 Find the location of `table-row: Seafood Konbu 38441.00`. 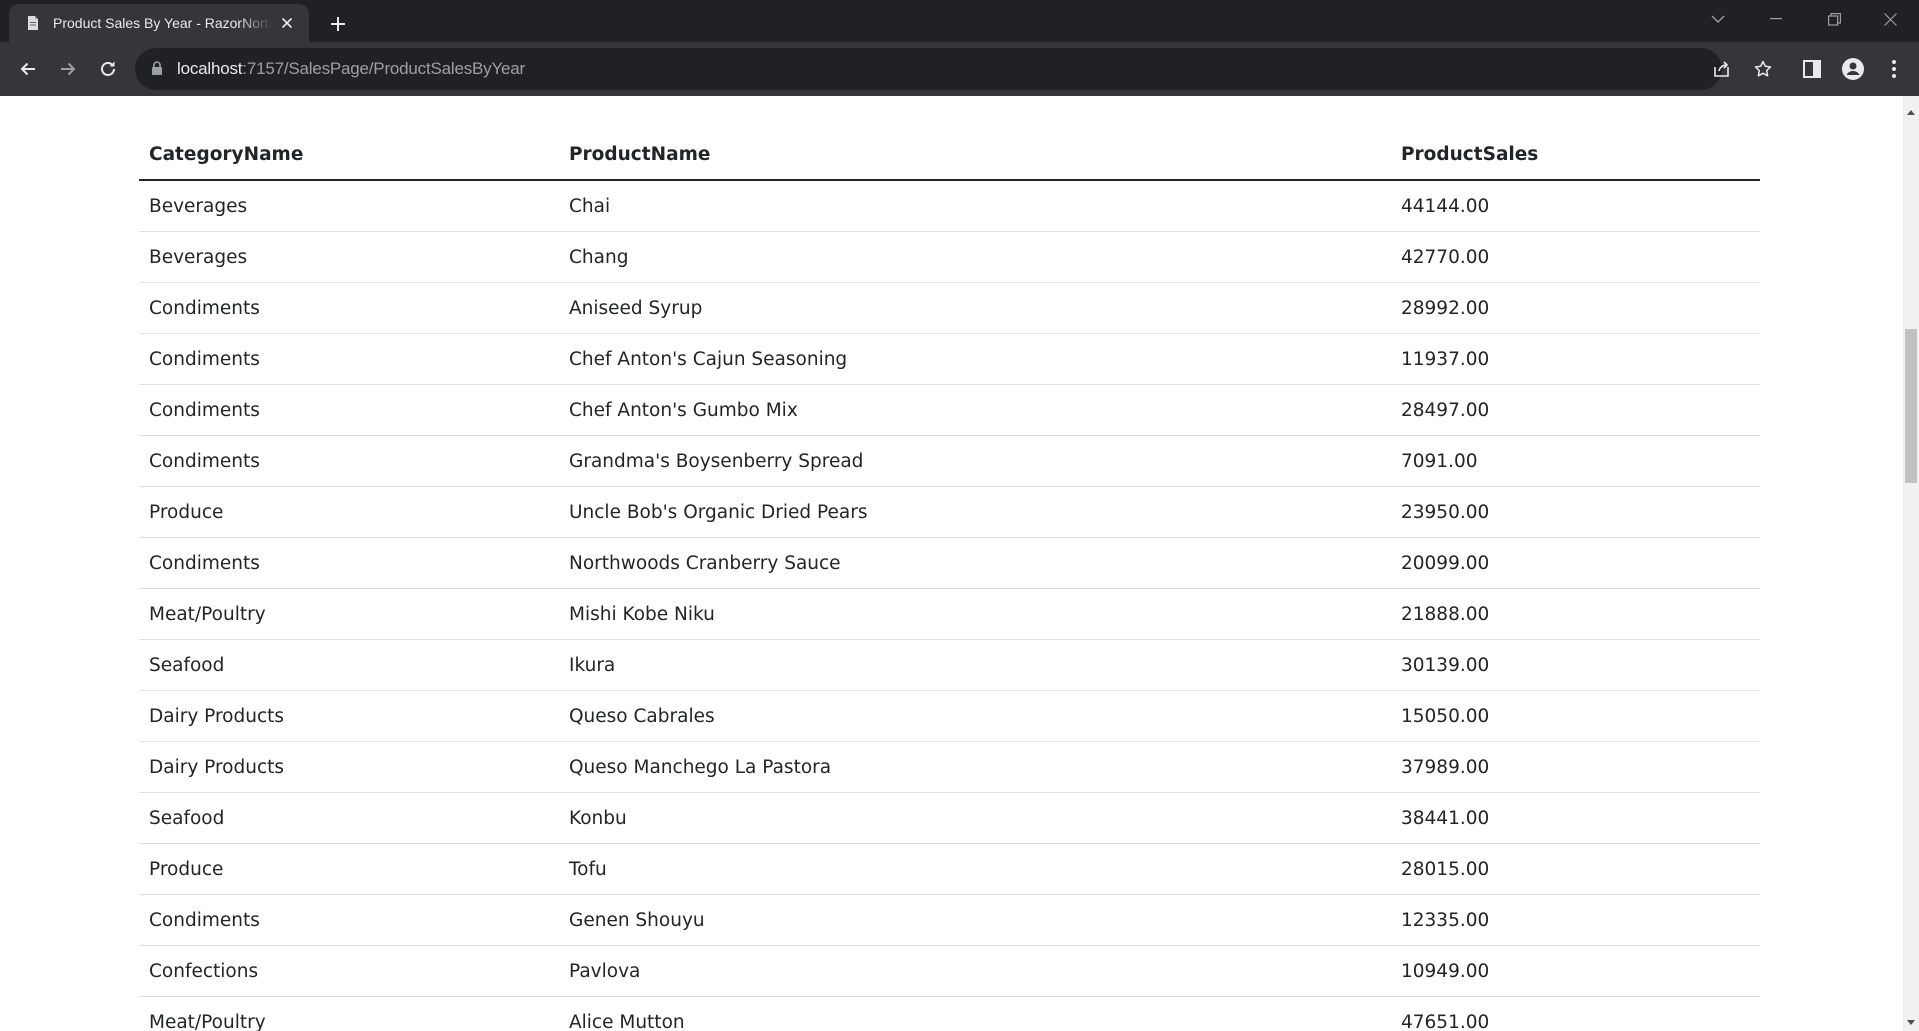

table-row: Seafood Konbu 38441.00 is located at coordinates (949, 818).